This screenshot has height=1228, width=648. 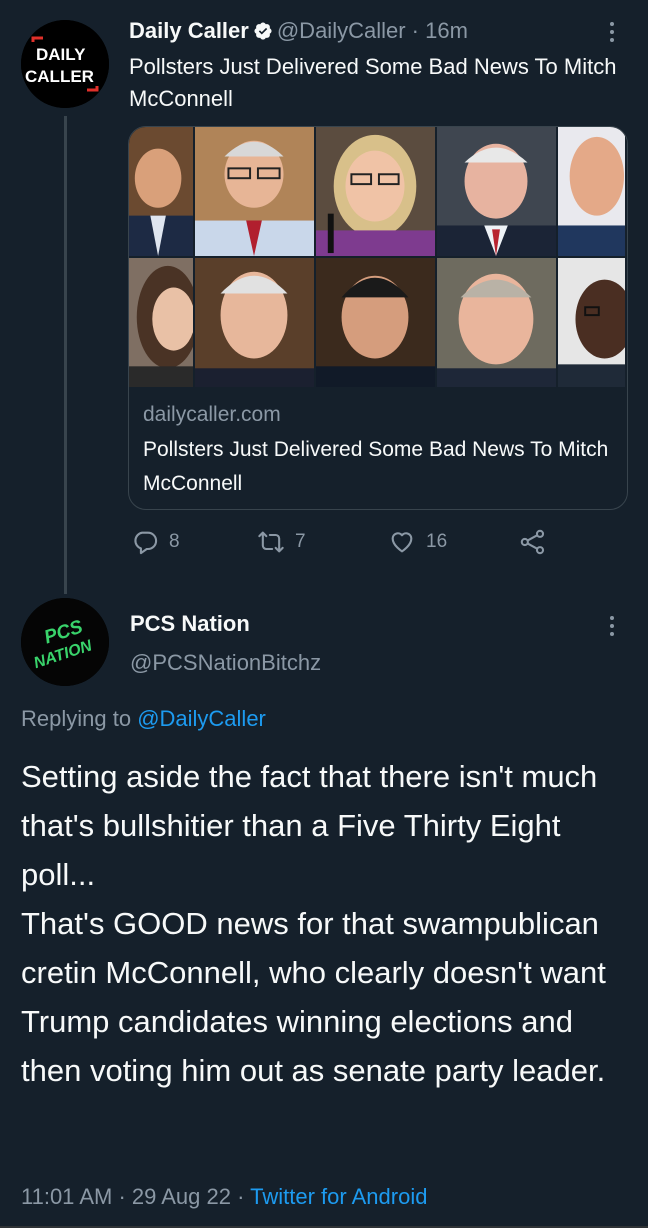 I want to click on share-icon, so click(x=532, y=542).